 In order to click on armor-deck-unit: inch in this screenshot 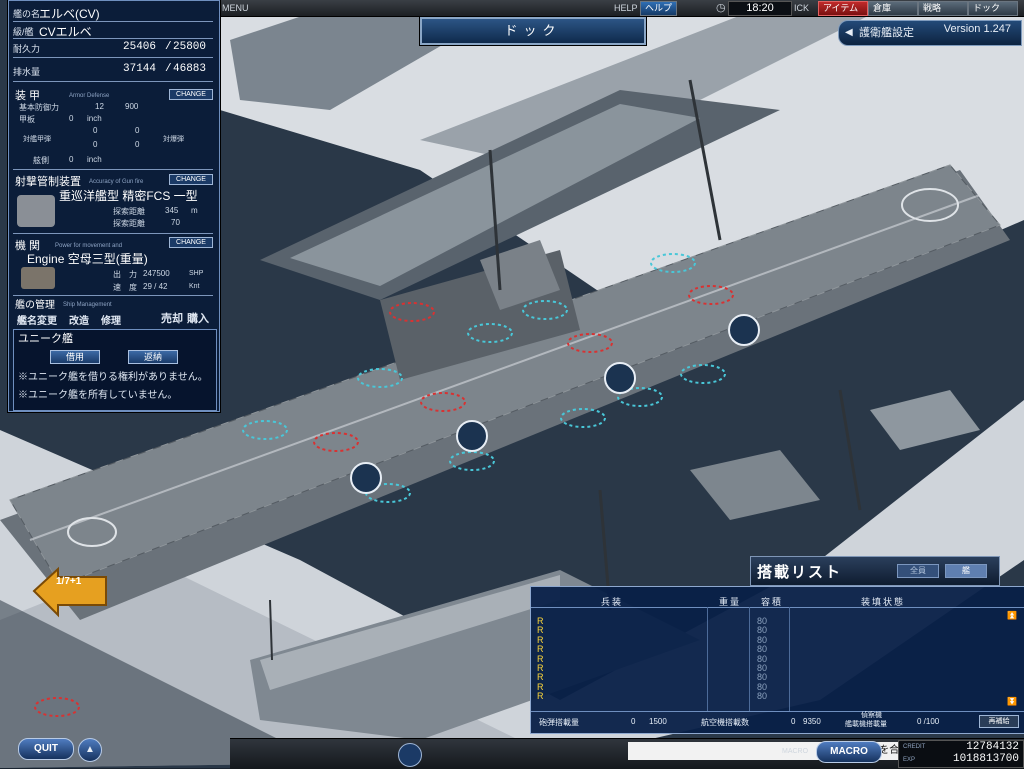, I will do `click(94, 118)`.